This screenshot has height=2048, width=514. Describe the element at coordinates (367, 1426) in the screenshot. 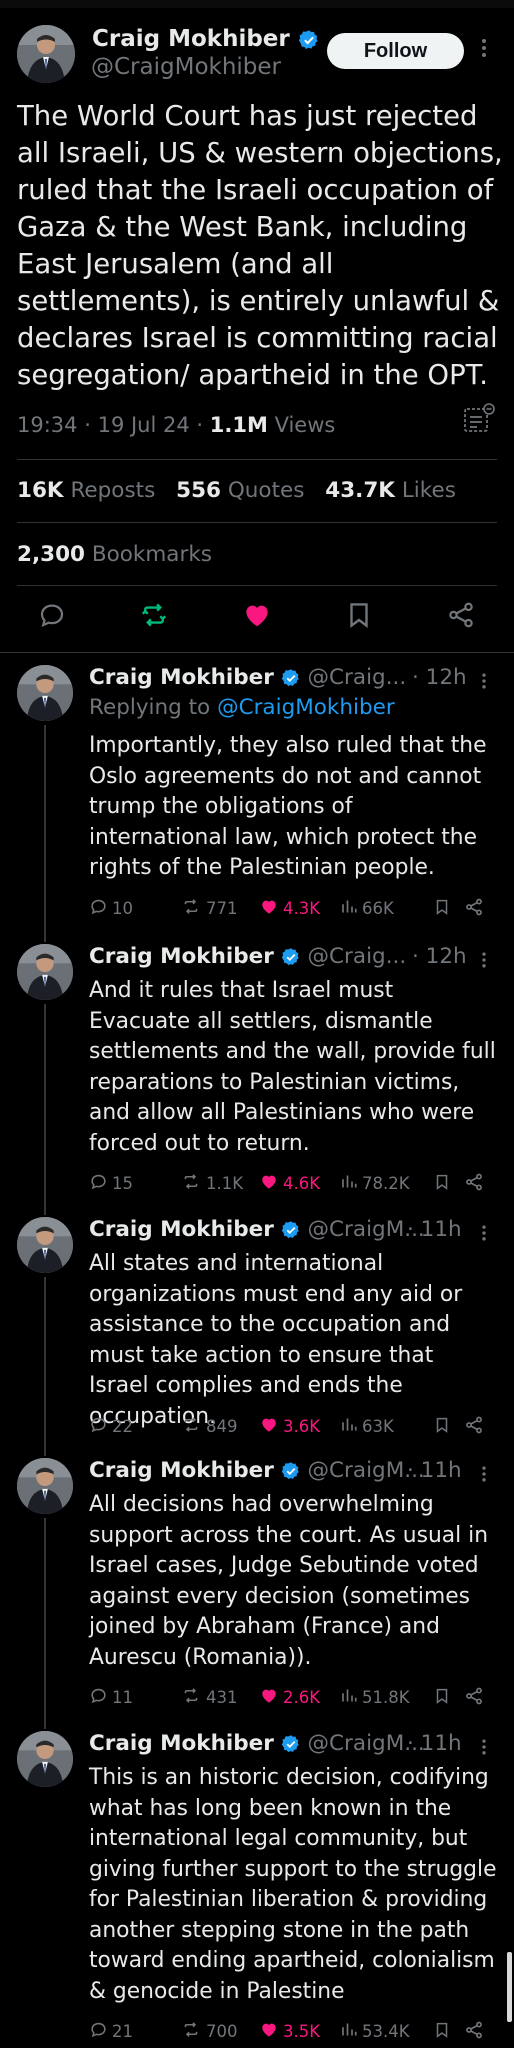

I see `views-button: 63K` at that location.